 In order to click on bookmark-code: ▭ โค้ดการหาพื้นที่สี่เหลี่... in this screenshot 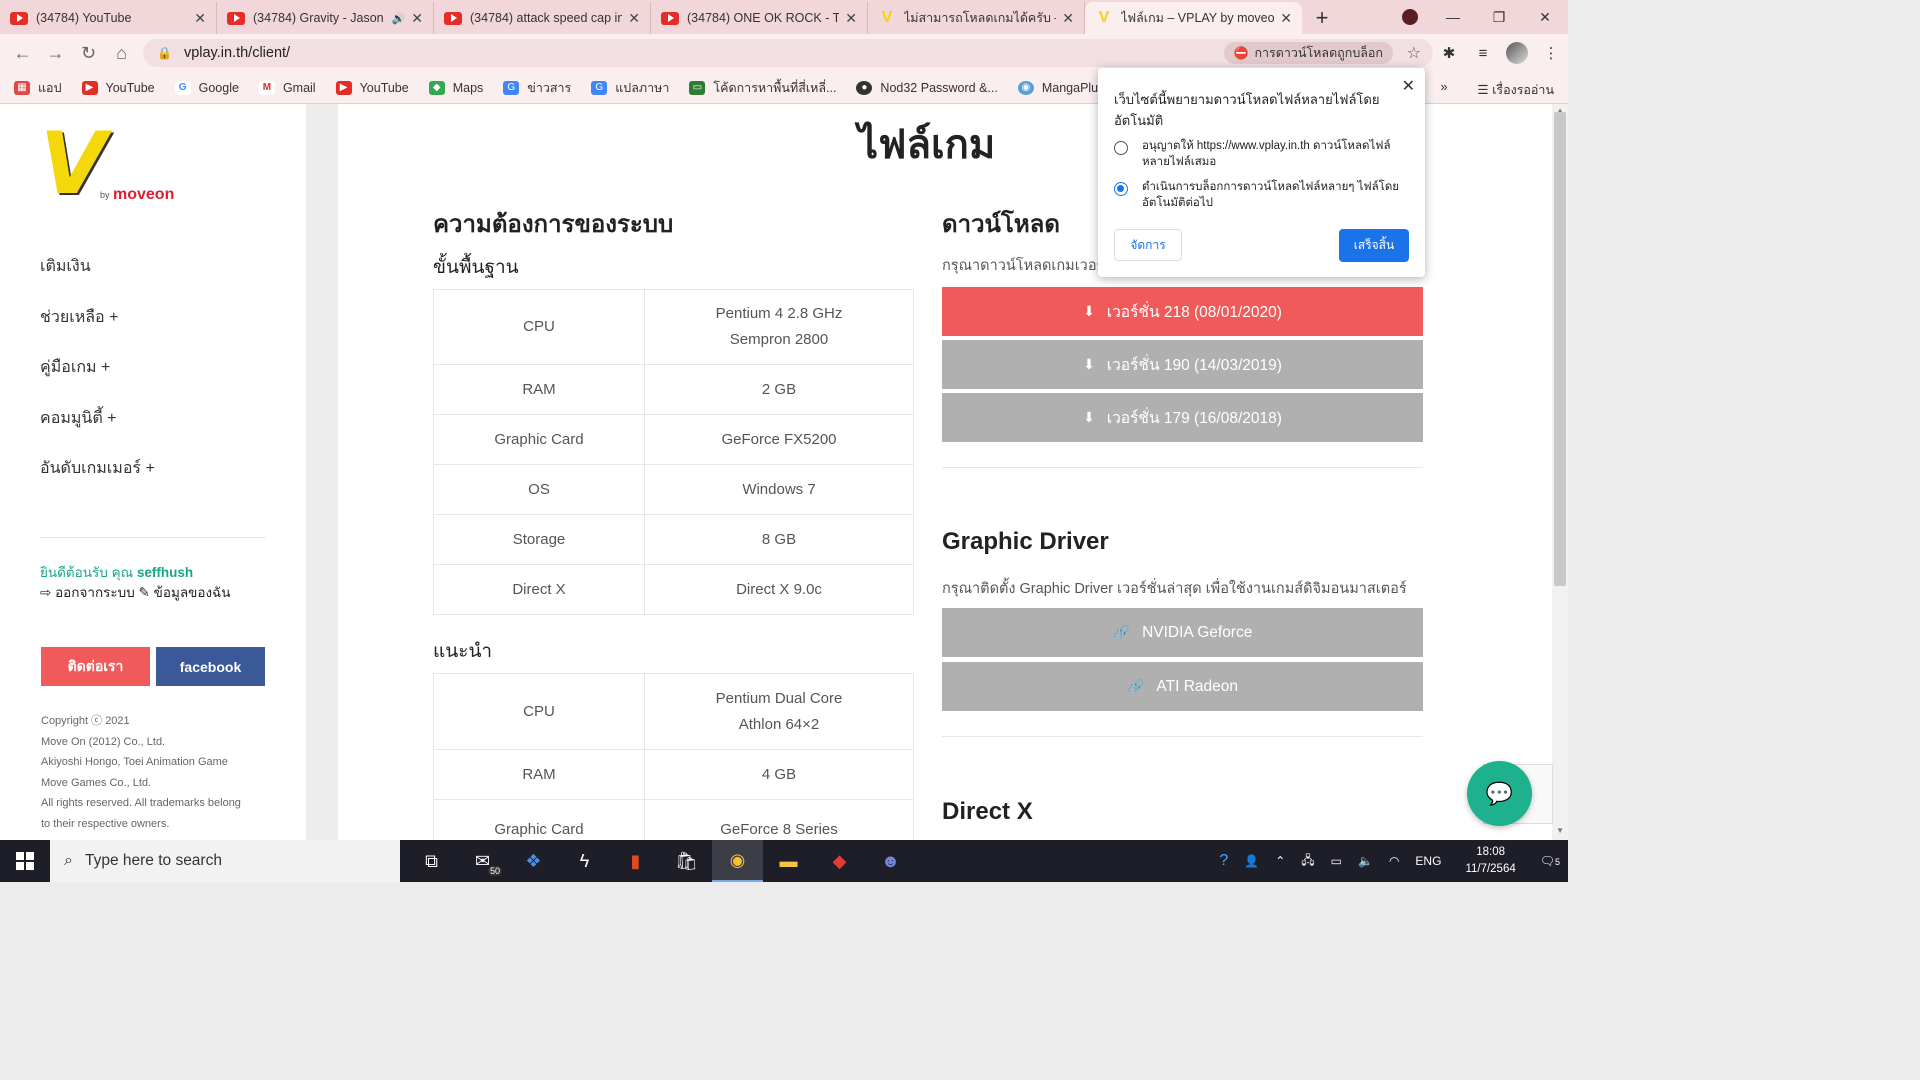, I will do `click(762, 88)`.